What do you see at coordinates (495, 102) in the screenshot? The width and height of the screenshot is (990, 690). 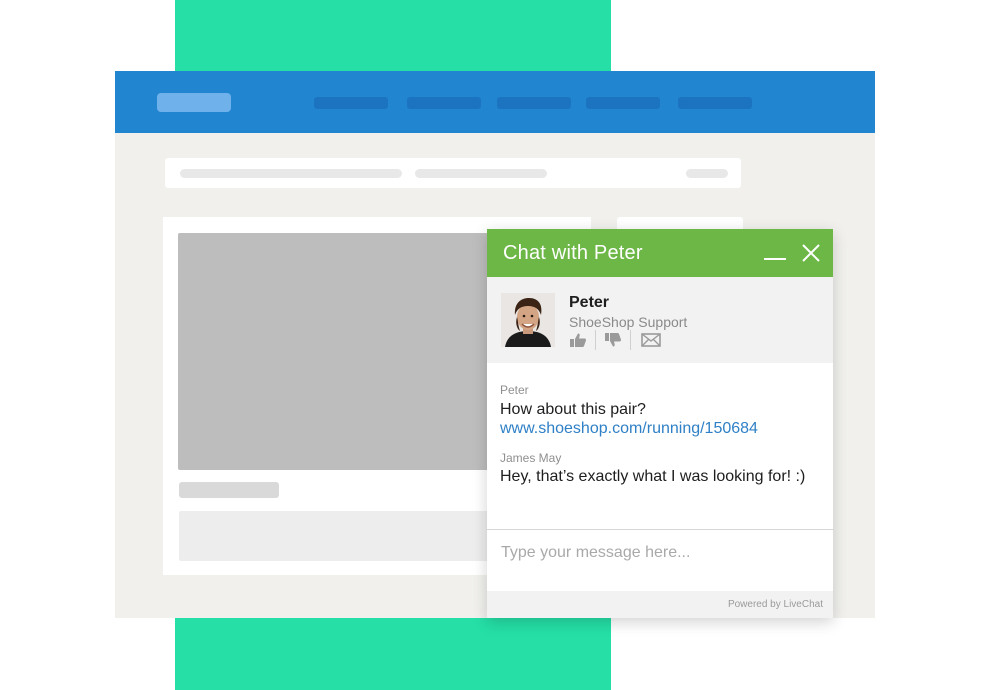 I see `site-header` at bounding box center [495, 102].